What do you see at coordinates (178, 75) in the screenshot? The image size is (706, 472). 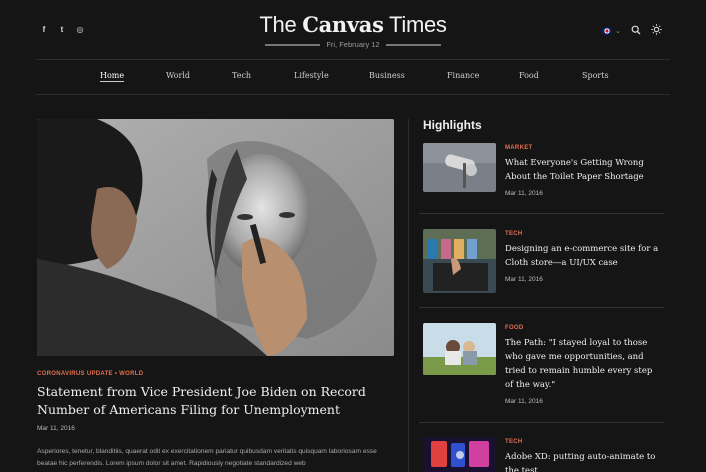 I see `nav-item-world: World` at bounding box center [178, 75].